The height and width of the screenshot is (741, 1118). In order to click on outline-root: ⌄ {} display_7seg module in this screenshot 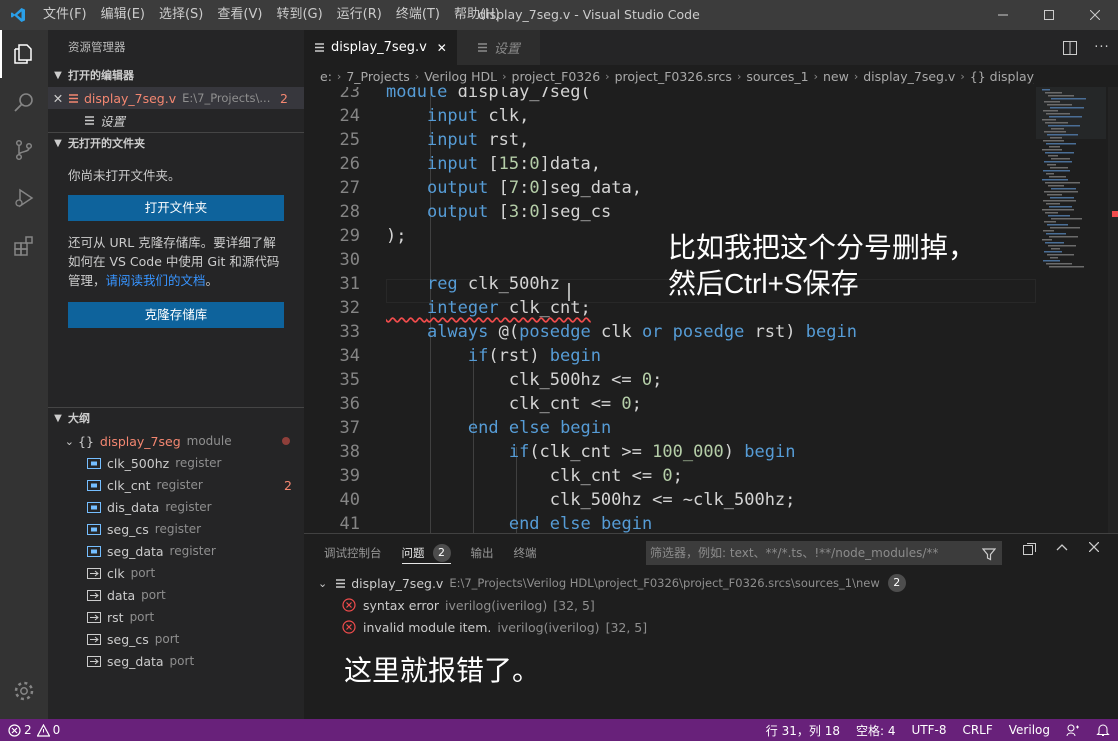, I will do `click(176, 441)`.